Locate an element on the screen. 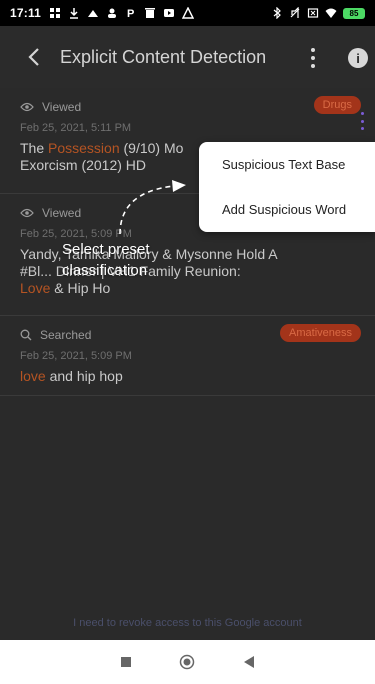 This screenshot has width=375, height=684. item-text: love and hip hop is located at coordinates (71, 376).